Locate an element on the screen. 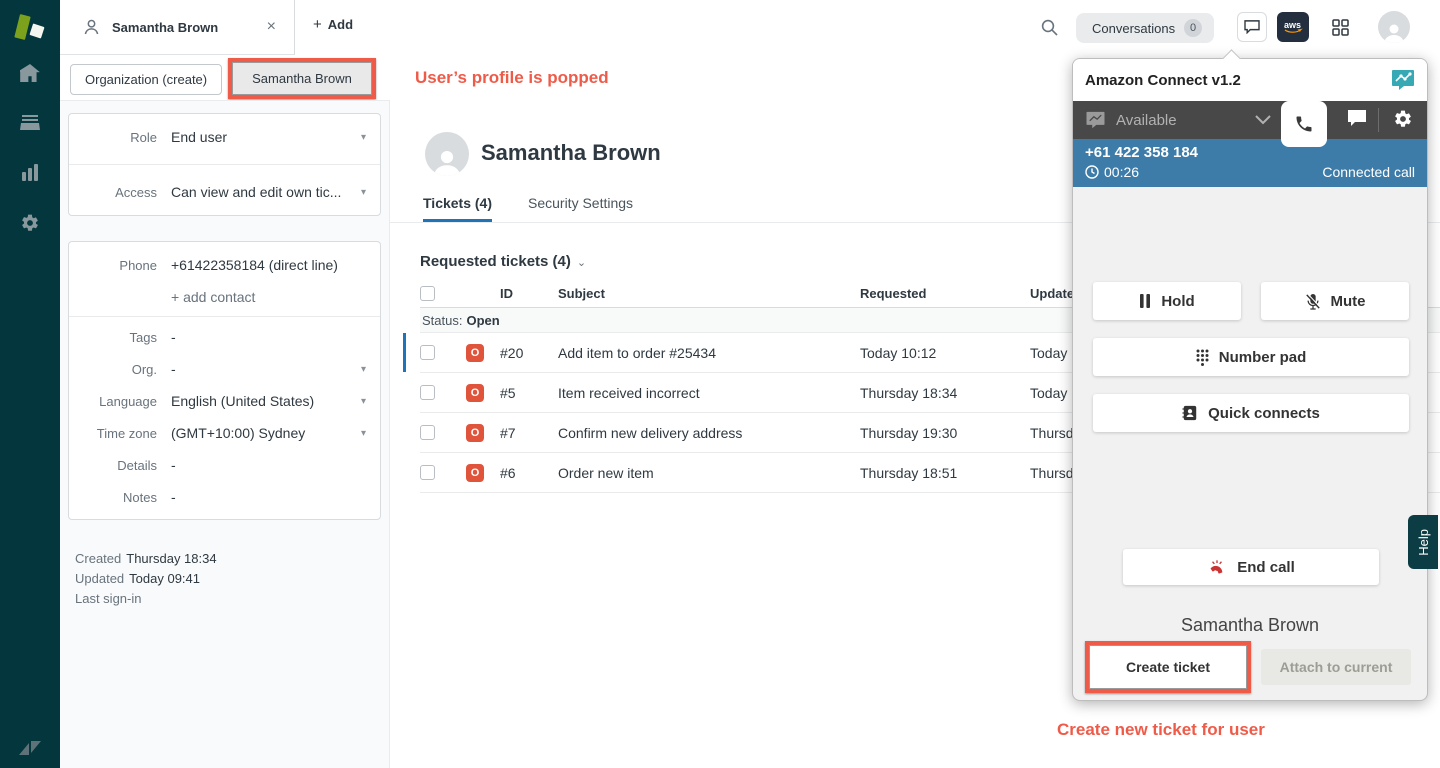  sidebar is located at coordinates (30, 384).